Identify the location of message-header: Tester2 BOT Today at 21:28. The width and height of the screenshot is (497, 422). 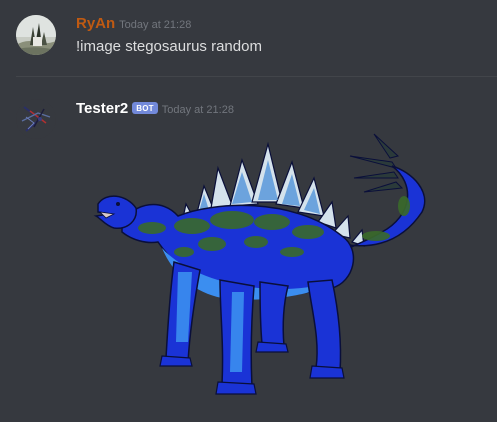
(155, 109).